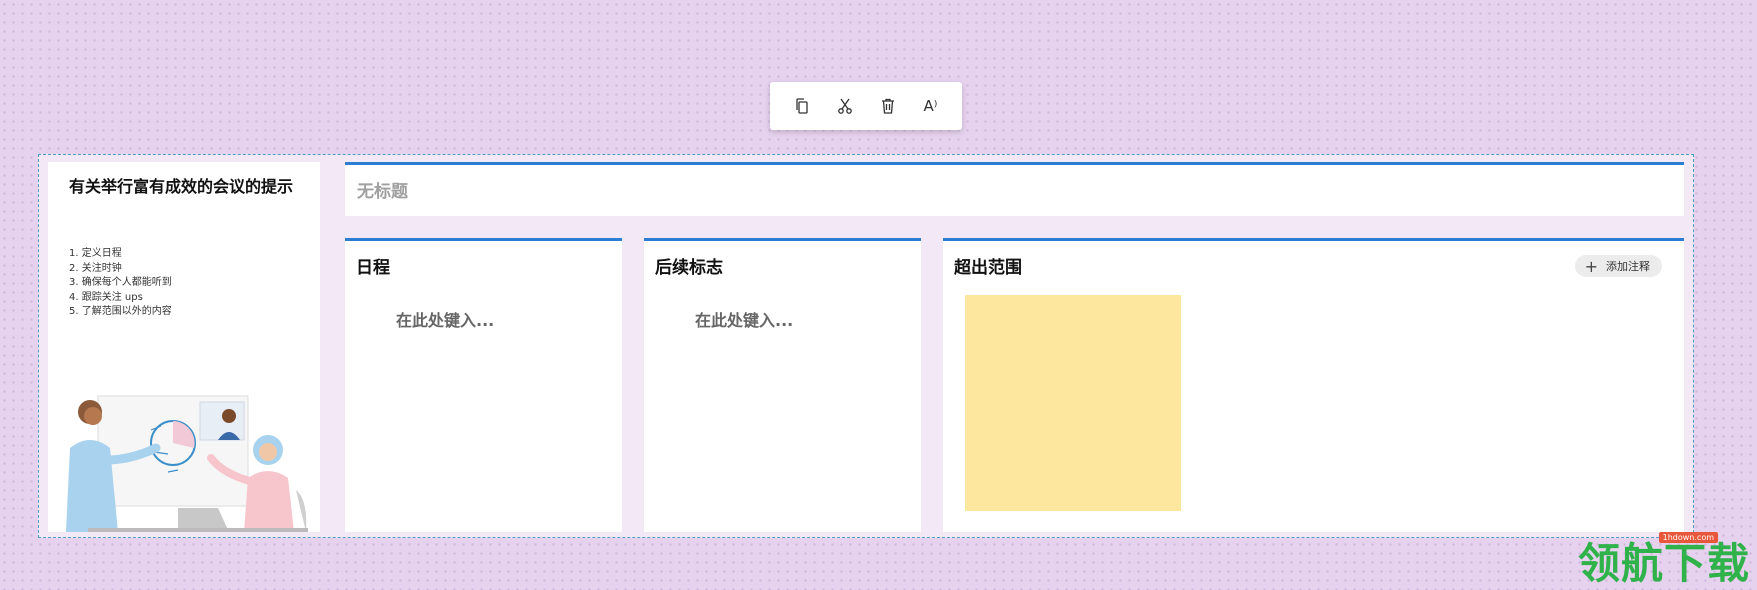 This screenshot has height=590, width=1757. I want to click on copy-button, so click(802, 106).